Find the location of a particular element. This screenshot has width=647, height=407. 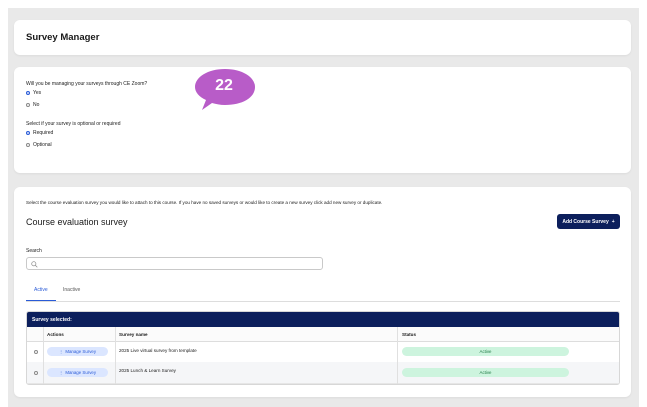

column-actions: Actions is located at coordinates (55, 334).